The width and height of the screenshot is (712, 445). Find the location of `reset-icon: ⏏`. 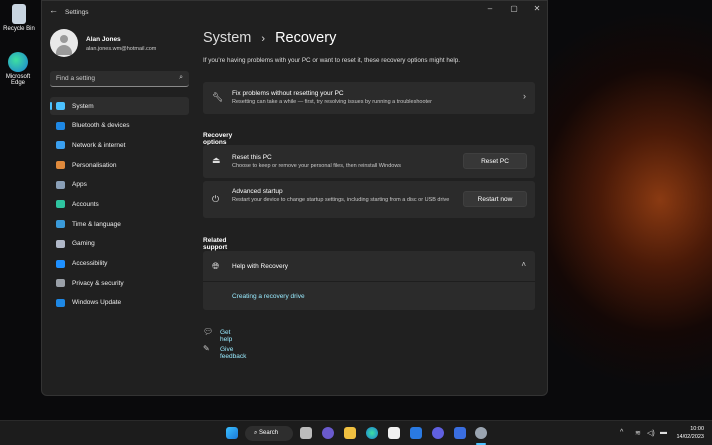

reset-icon: ⏏ is located at coordinates (216, 160).